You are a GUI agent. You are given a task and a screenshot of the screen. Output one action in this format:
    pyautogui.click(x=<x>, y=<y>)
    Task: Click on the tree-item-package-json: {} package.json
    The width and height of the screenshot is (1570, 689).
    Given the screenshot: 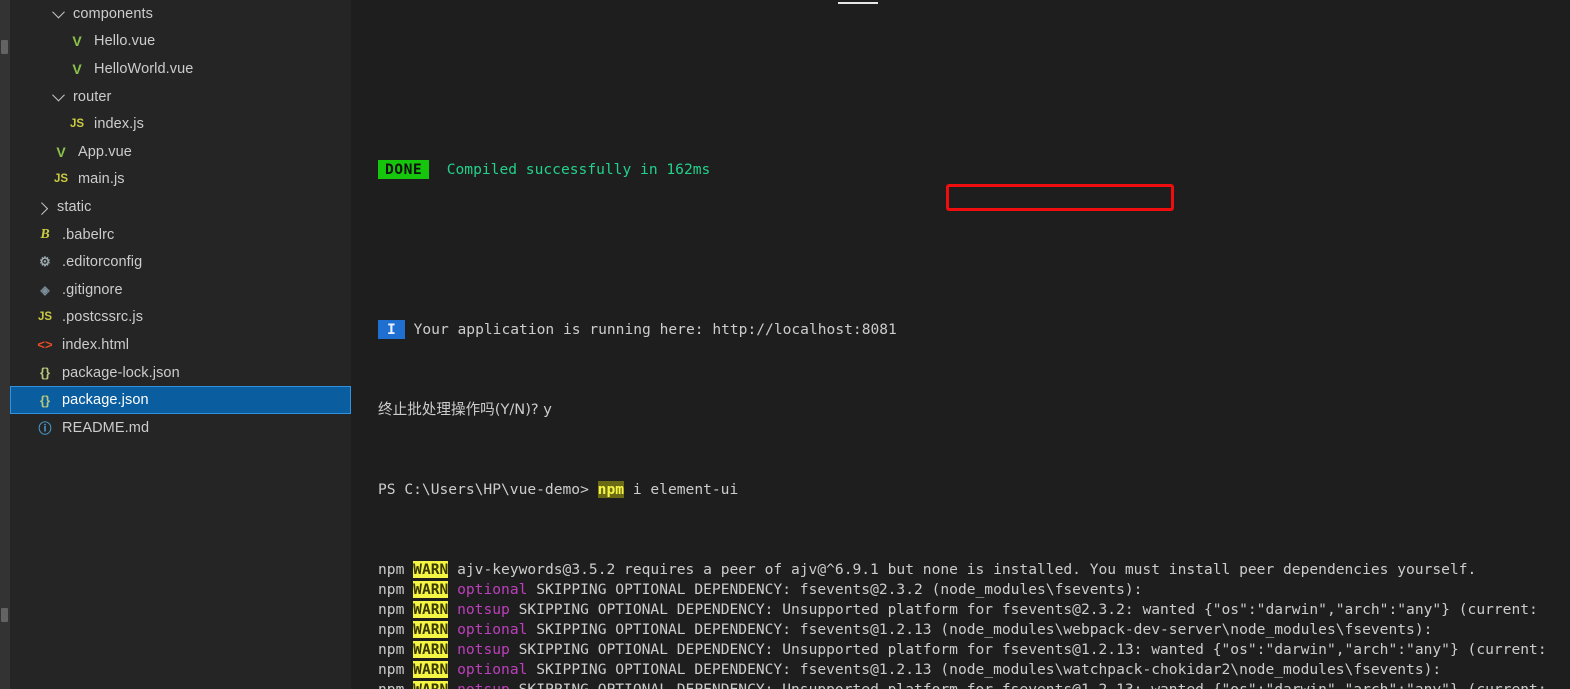 What is the action you would take?
    pyautogui.click(x=180, y=400)
    